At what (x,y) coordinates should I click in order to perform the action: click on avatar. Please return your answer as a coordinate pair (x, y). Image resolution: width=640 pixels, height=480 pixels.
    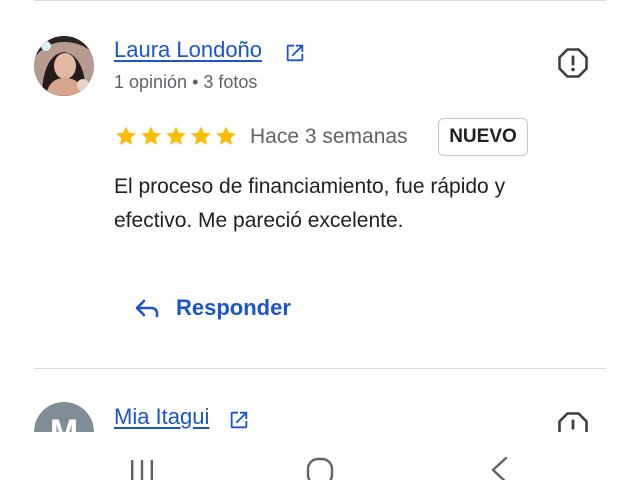
    Looking at the image, I should click on (64, 66).